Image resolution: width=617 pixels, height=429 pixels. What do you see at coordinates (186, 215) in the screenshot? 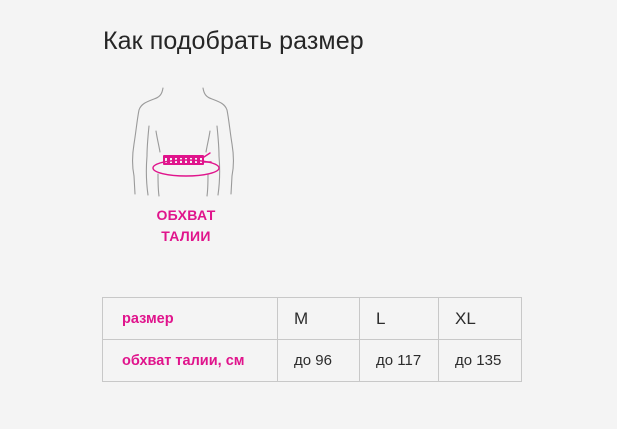
I see `waist-caption-line-1: ОБХВАТ` at bounding box center [186, 215].